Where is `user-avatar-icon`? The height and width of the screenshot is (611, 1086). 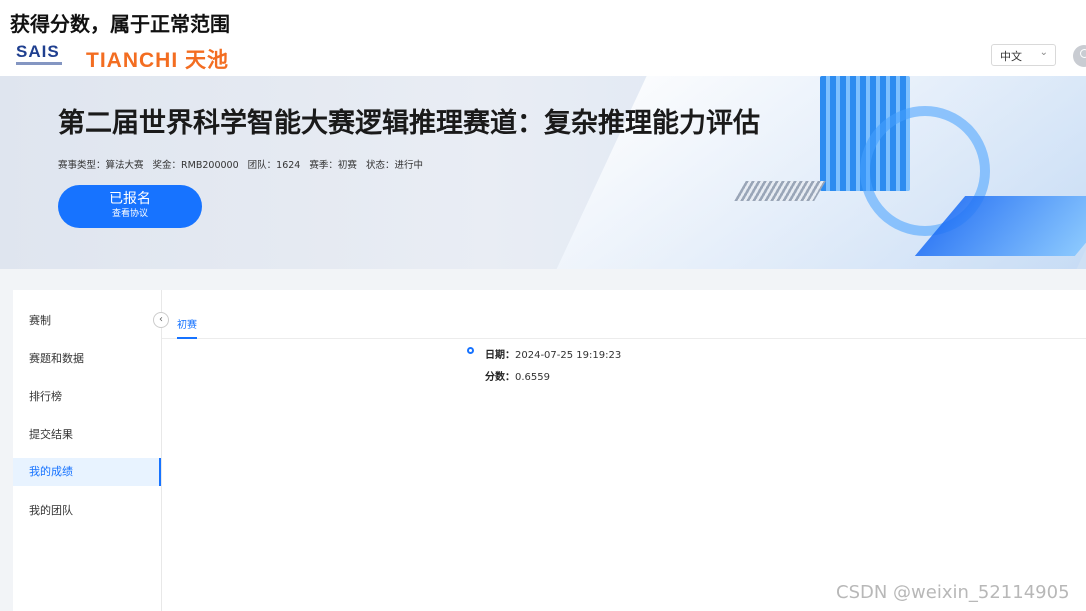
user-avatar-icon is located at coordinates (1079, 56).